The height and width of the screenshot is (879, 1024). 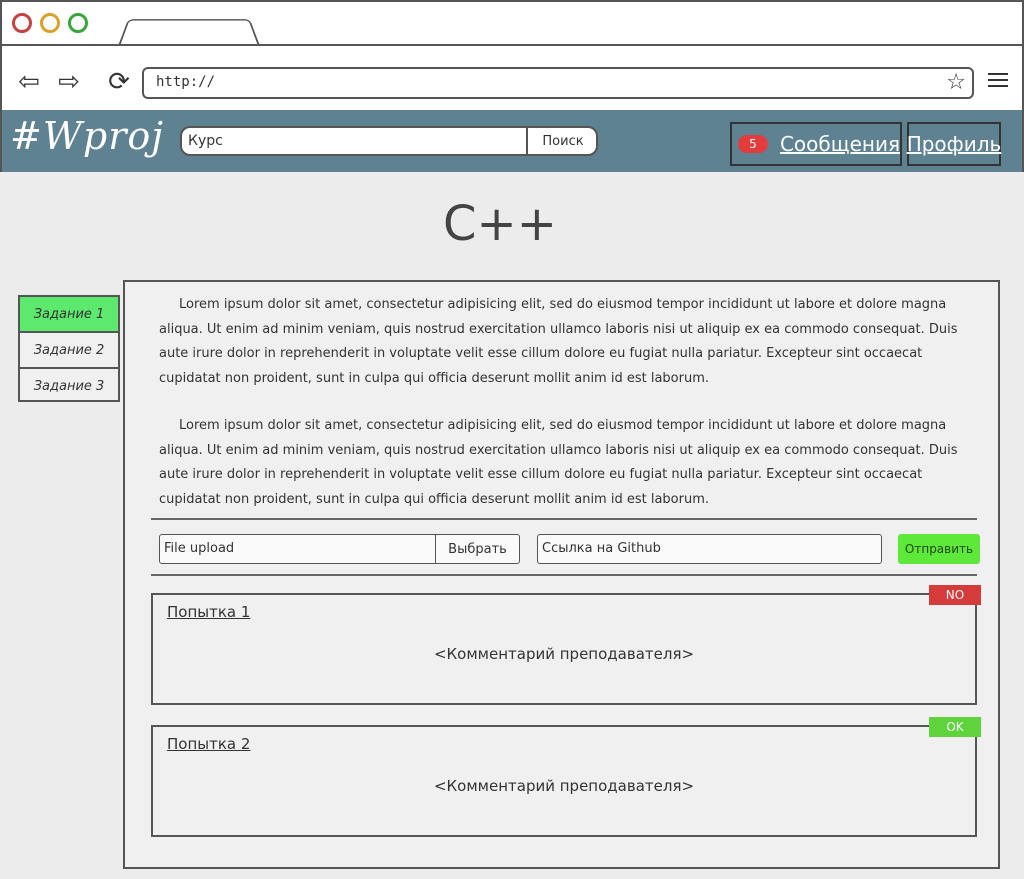 What do you see at coordinates (561, 141) in the screenshot?
I see `search-button: Поиск` at bounding box center [561, 141].